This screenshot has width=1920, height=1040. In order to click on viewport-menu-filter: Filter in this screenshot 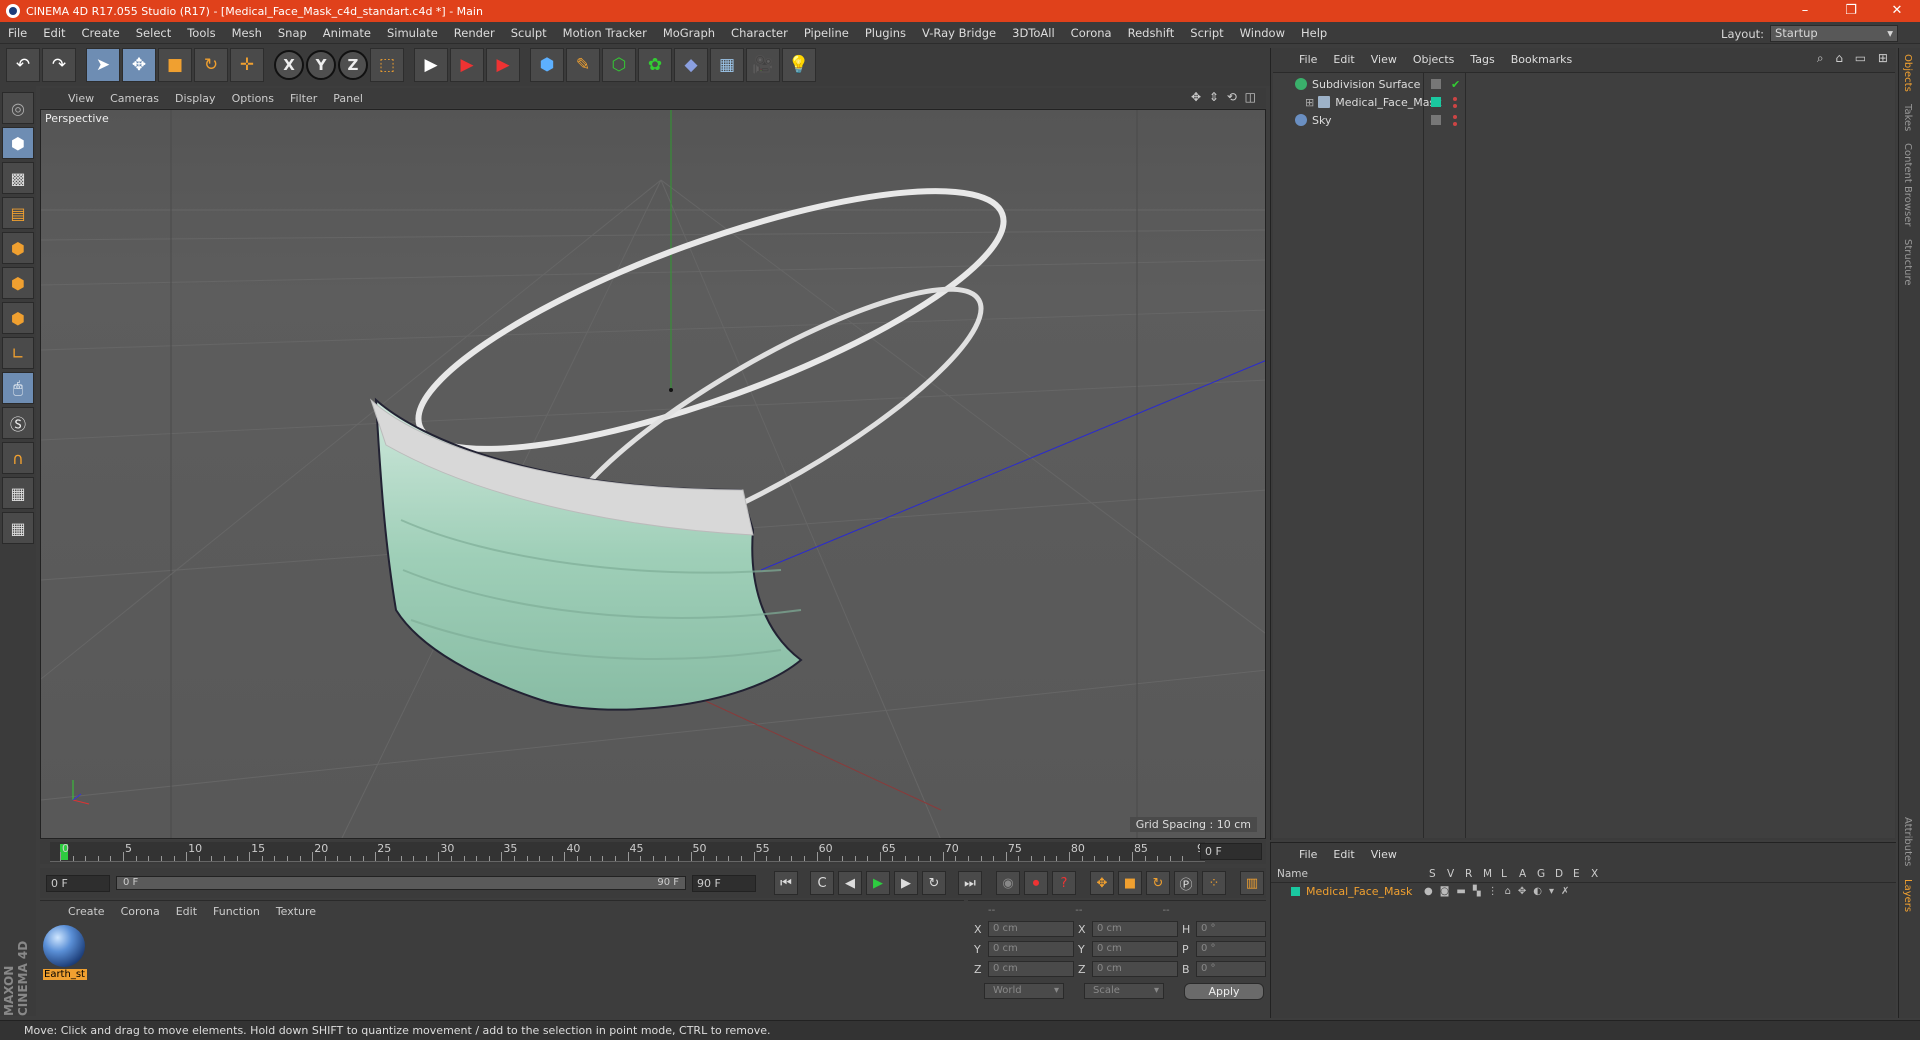, I will do `click(303, 98)`.